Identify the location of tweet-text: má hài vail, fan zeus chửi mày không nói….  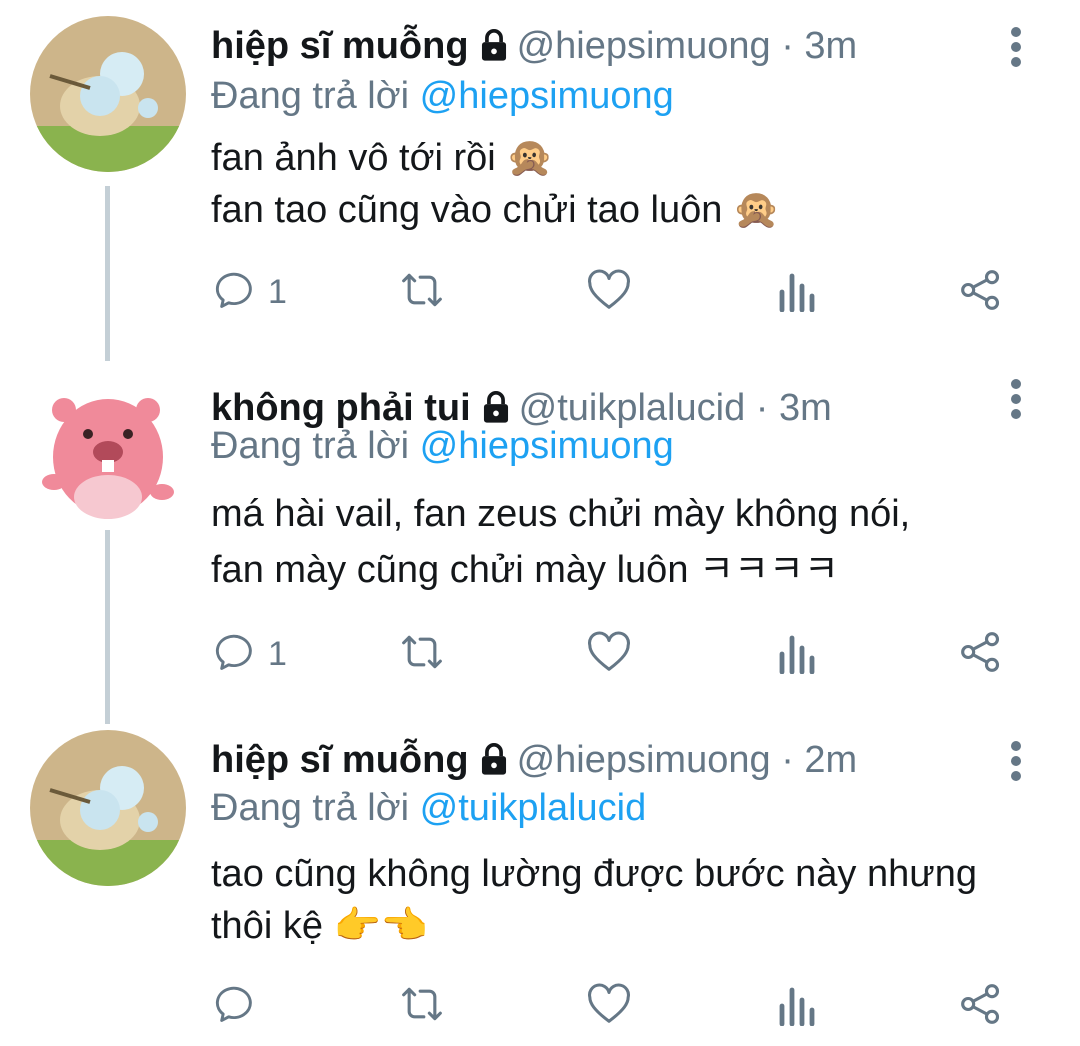
(560, 542).